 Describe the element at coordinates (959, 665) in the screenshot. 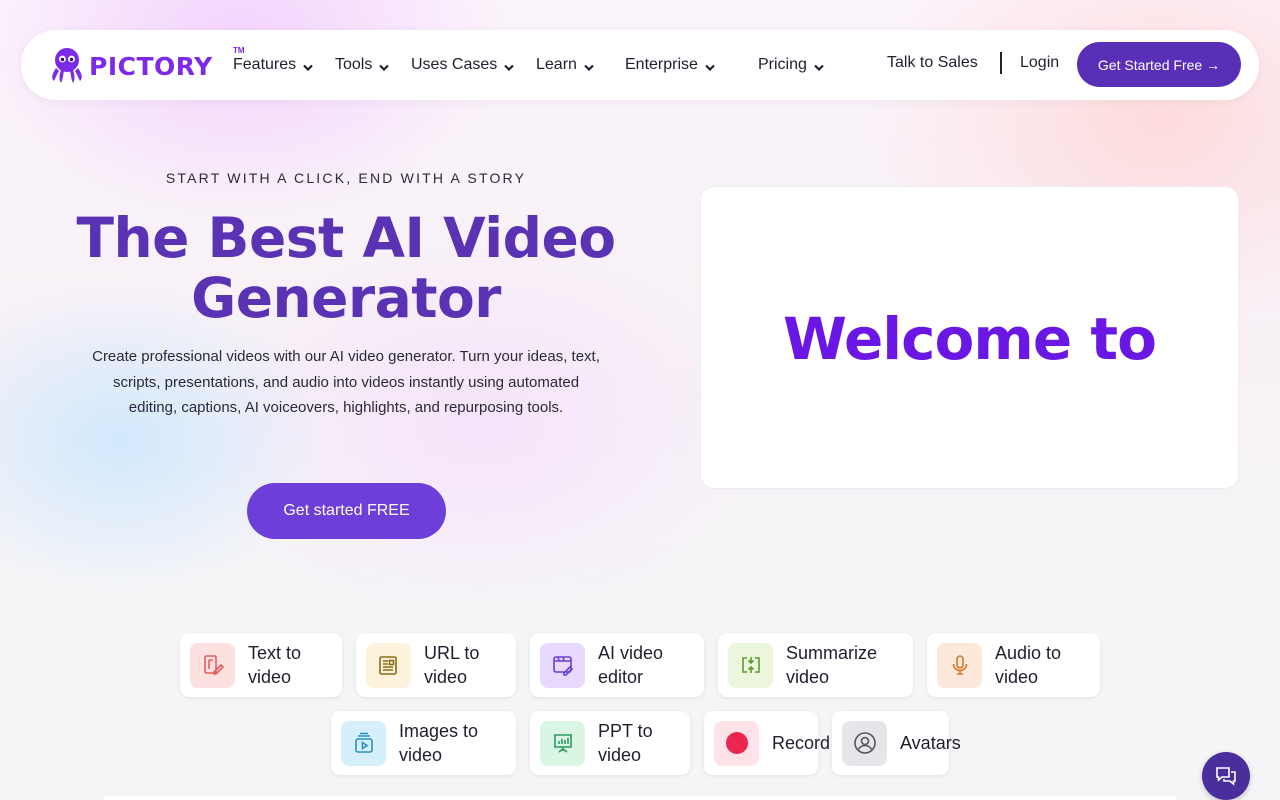

I see `microphone-icon` at that location.